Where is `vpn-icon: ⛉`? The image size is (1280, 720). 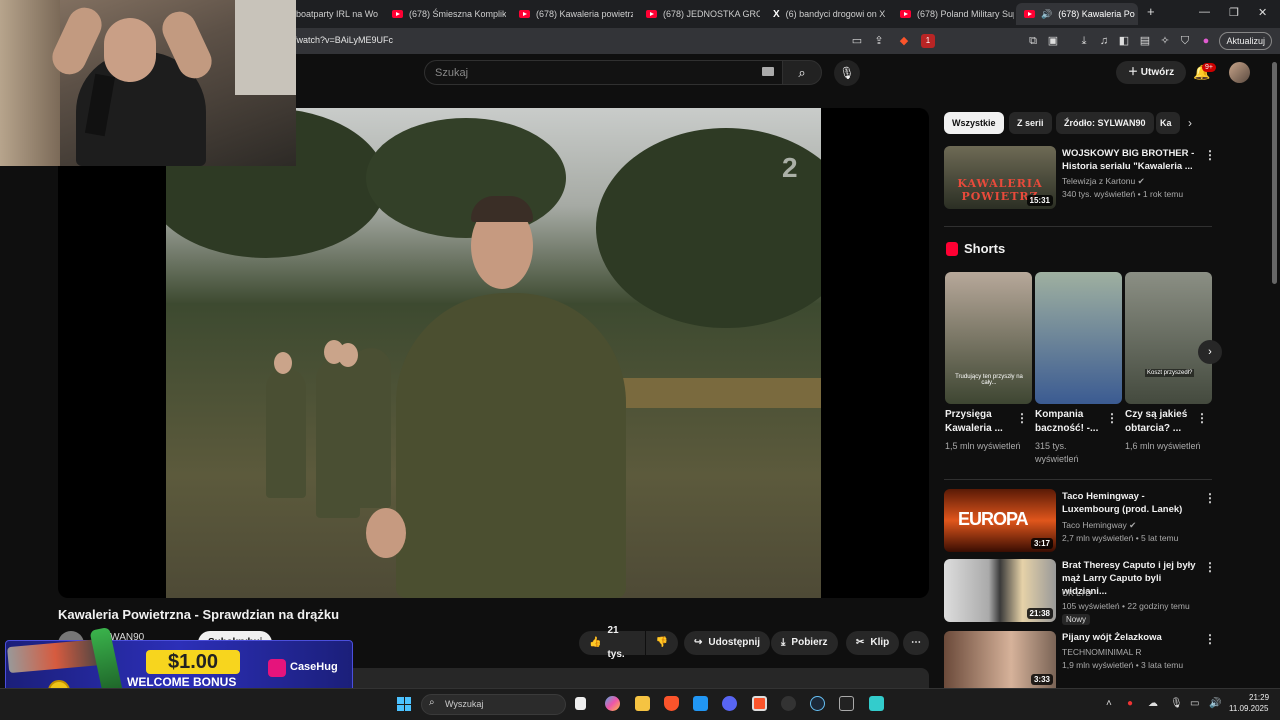 vpn-icon: ⛉ is located at coordinates (1185, 41).